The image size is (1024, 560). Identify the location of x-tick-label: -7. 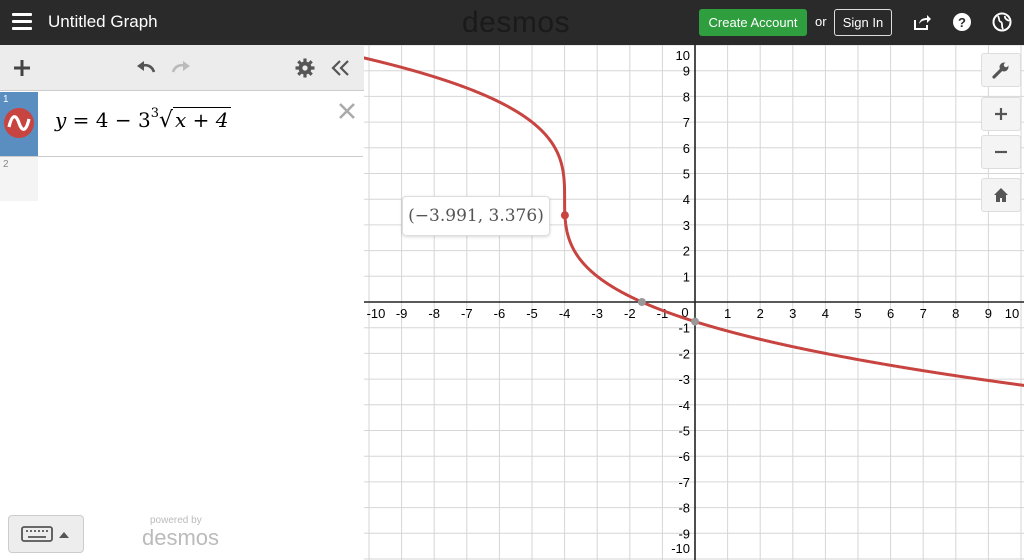
(467, 313).